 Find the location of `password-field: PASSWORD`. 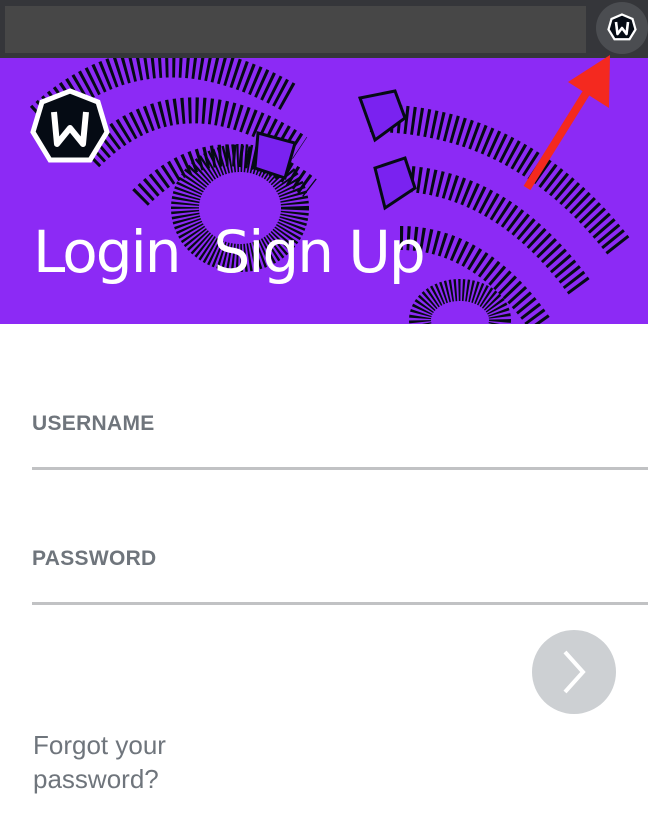

password-field: PASSWORD is located at coordinates (340, 576).